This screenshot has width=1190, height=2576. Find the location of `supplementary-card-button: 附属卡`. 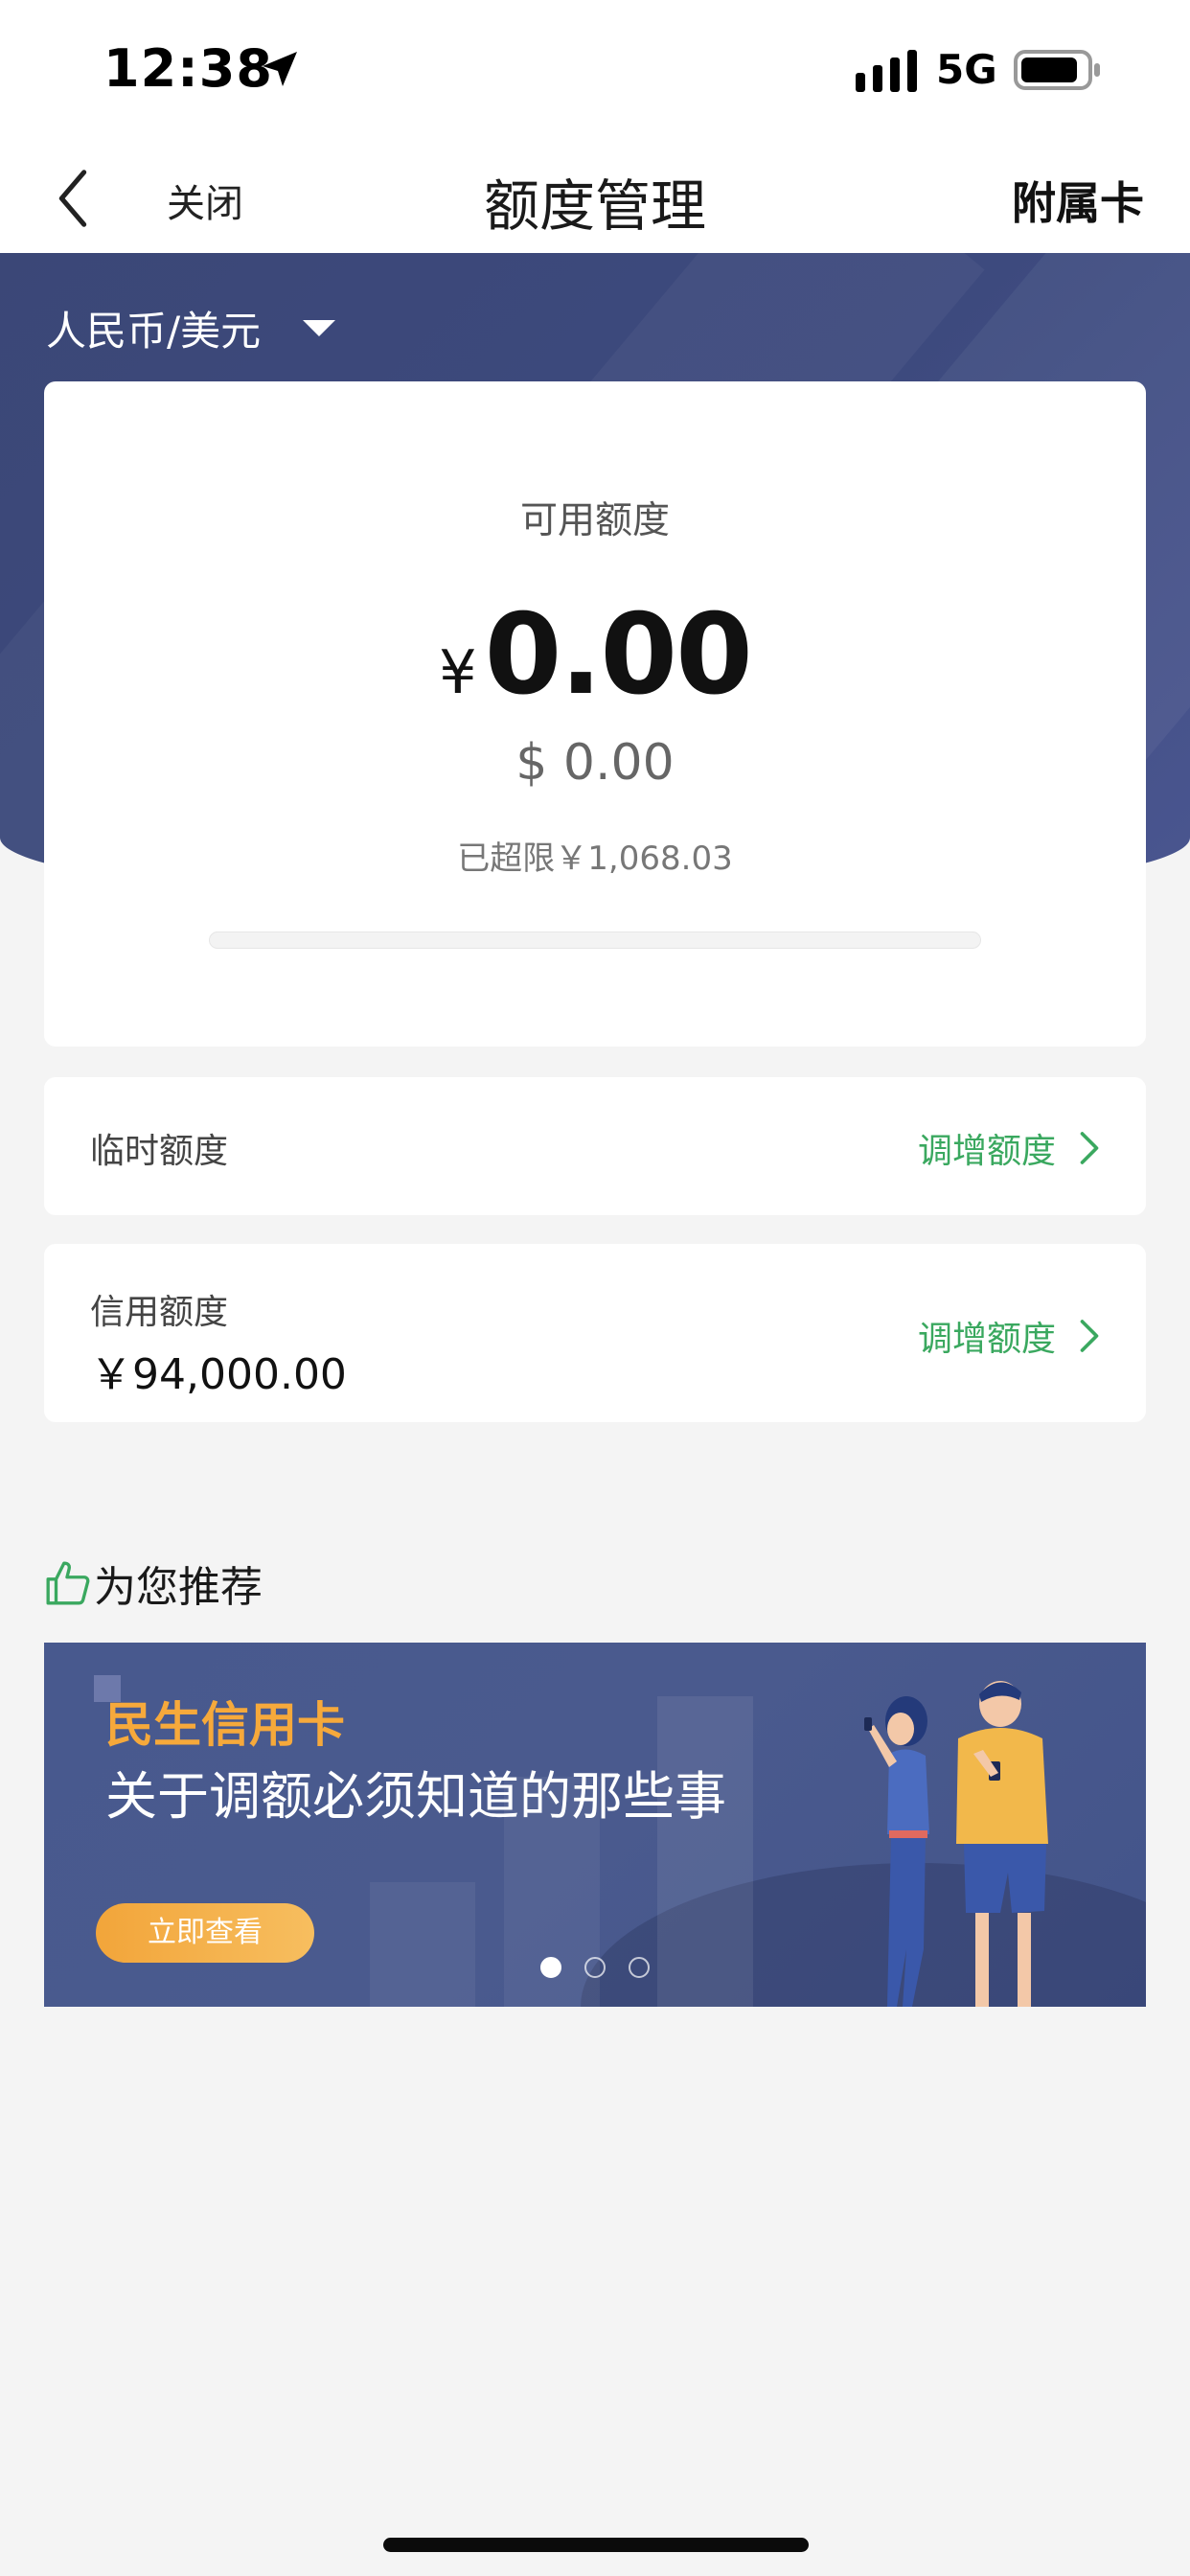

supplementary-card-button: 附属卡 is located at coordinates (1078, 200).